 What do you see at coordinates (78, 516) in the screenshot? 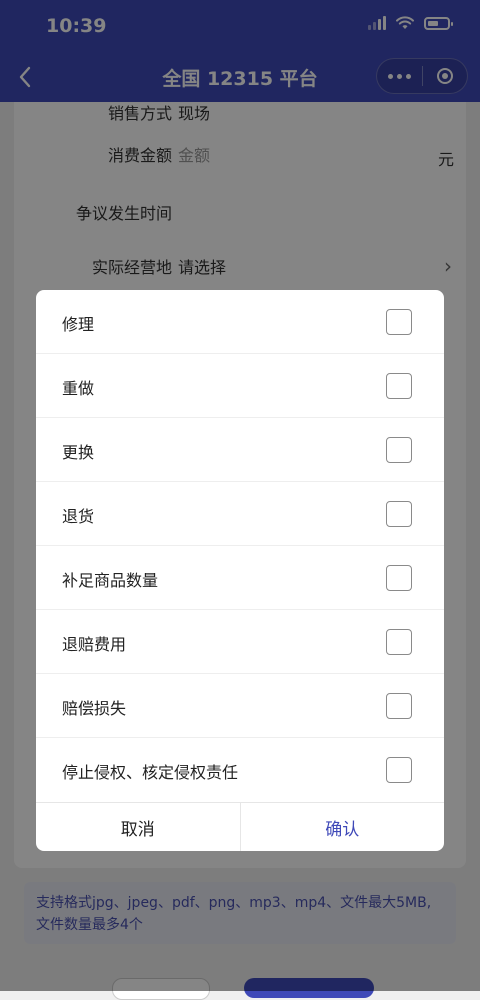
I see `option-label: 退货` at bounding box center [78, 516].